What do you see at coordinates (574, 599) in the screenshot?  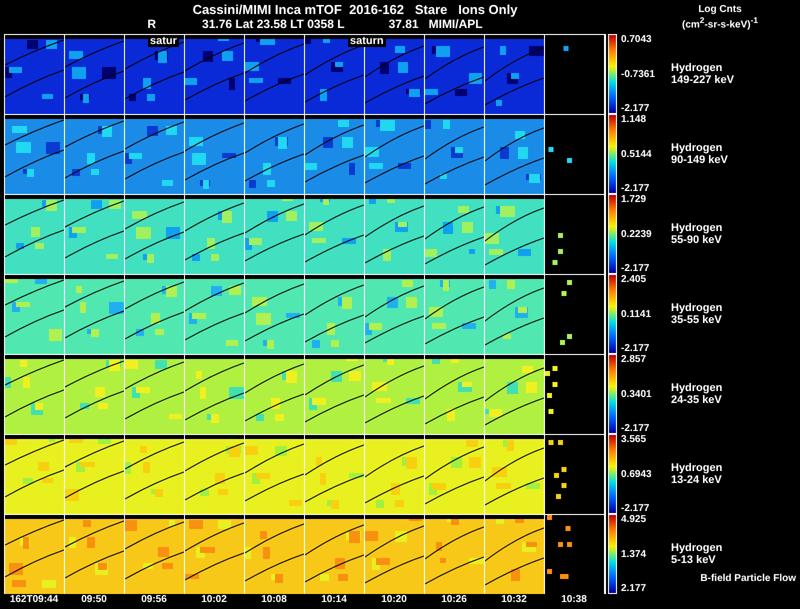 I see `time-label: 10:38` at bounding box center [574, 599].